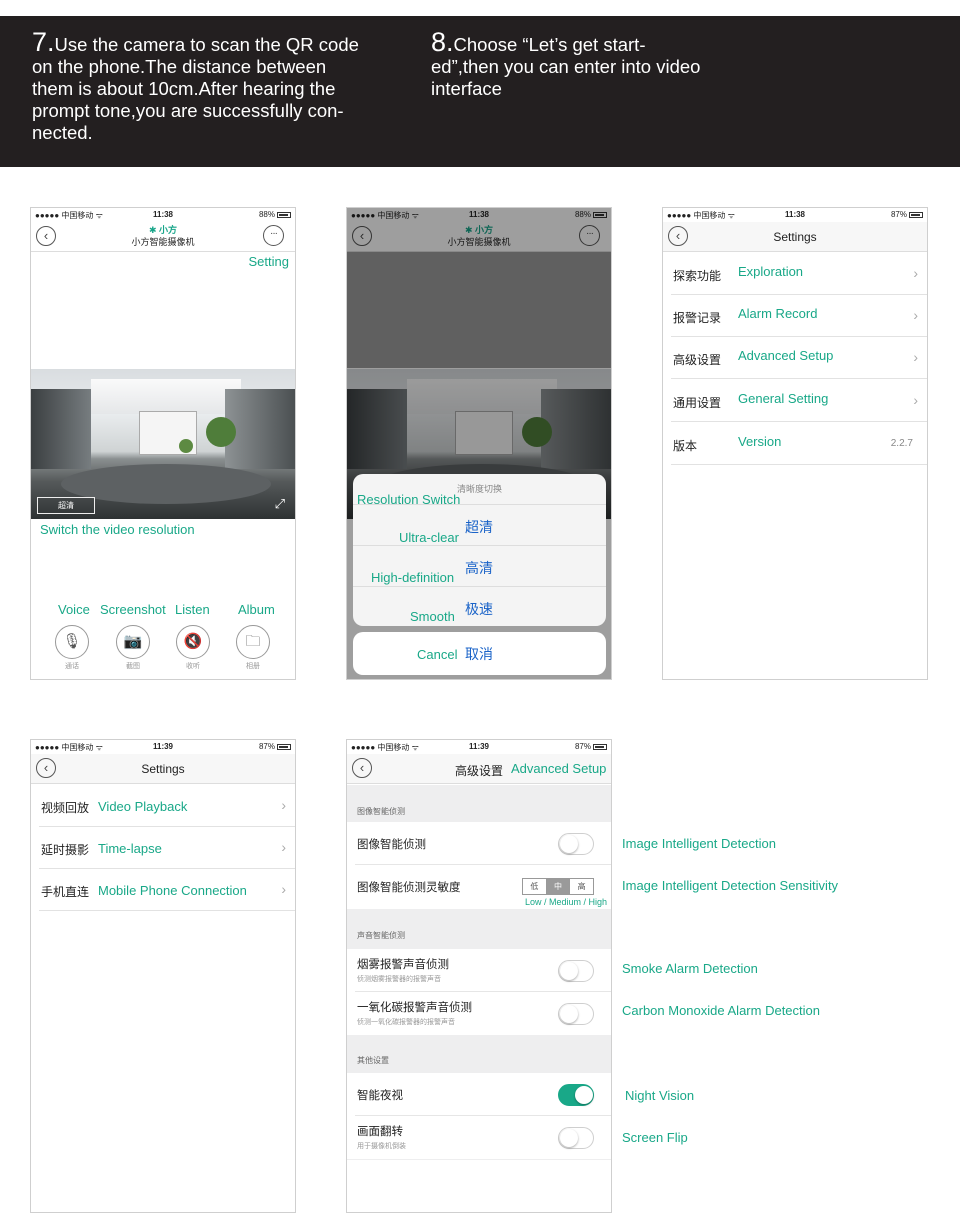  What do you see at coordinates (535, 886) in the screenshot?
I see `sensitivity-low: 低` at bounding box center [535, 886].